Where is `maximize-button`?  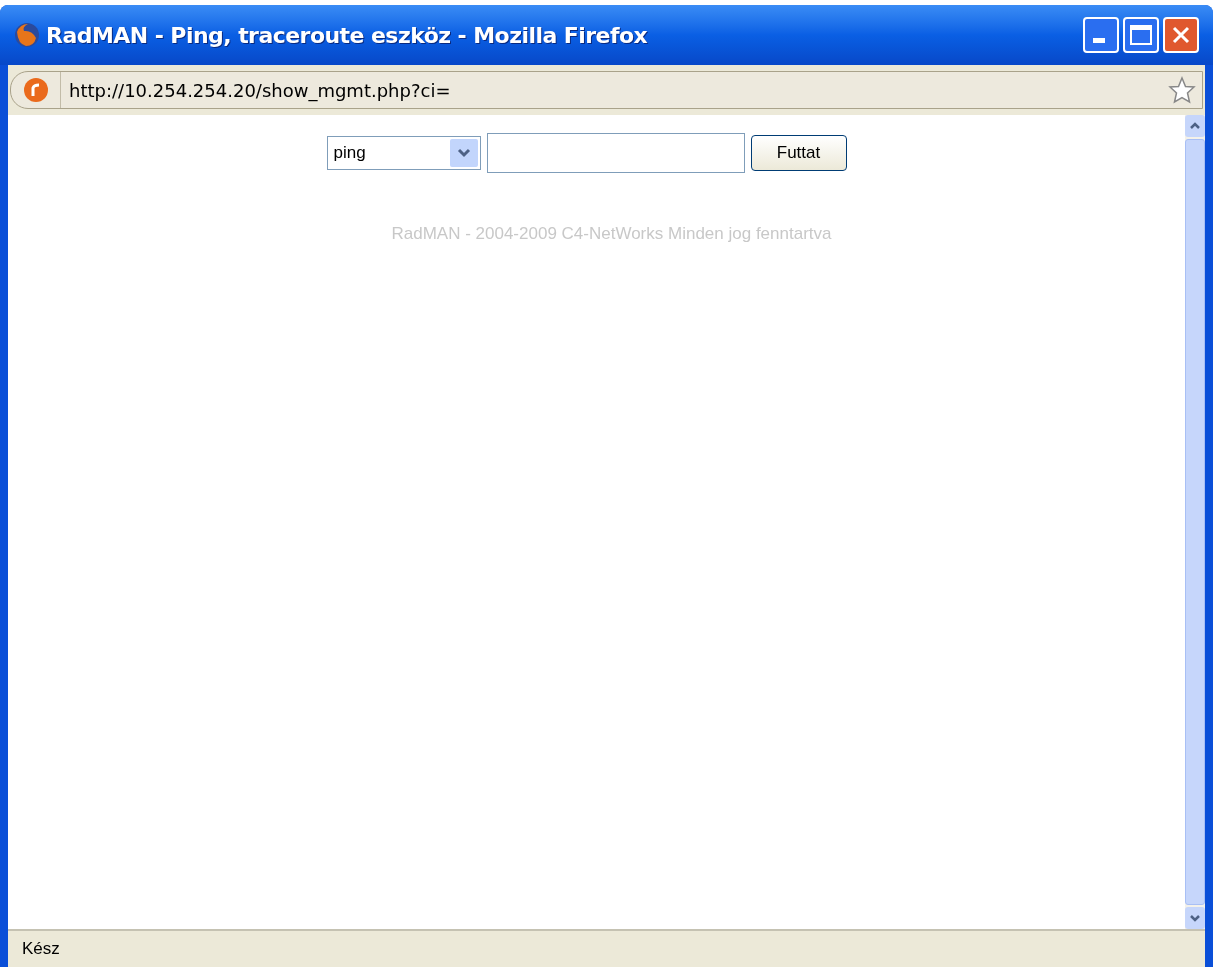
maximize-button is located at coordinates (1141, 35).